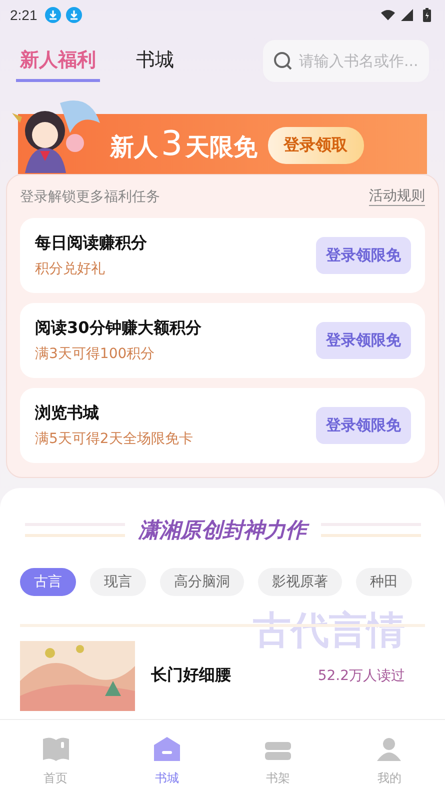 Image resolution: width=445 pixels, height=791 pixels. I want to click on read-count: 52.2万人读过, so click(362, 676).